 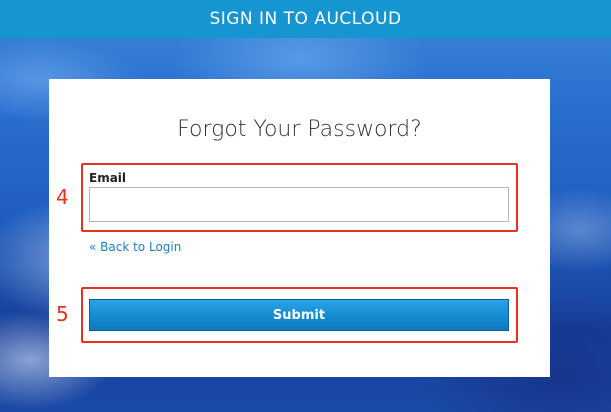 I want to click on step-4-highlight-box, so click(x=299, y=197).